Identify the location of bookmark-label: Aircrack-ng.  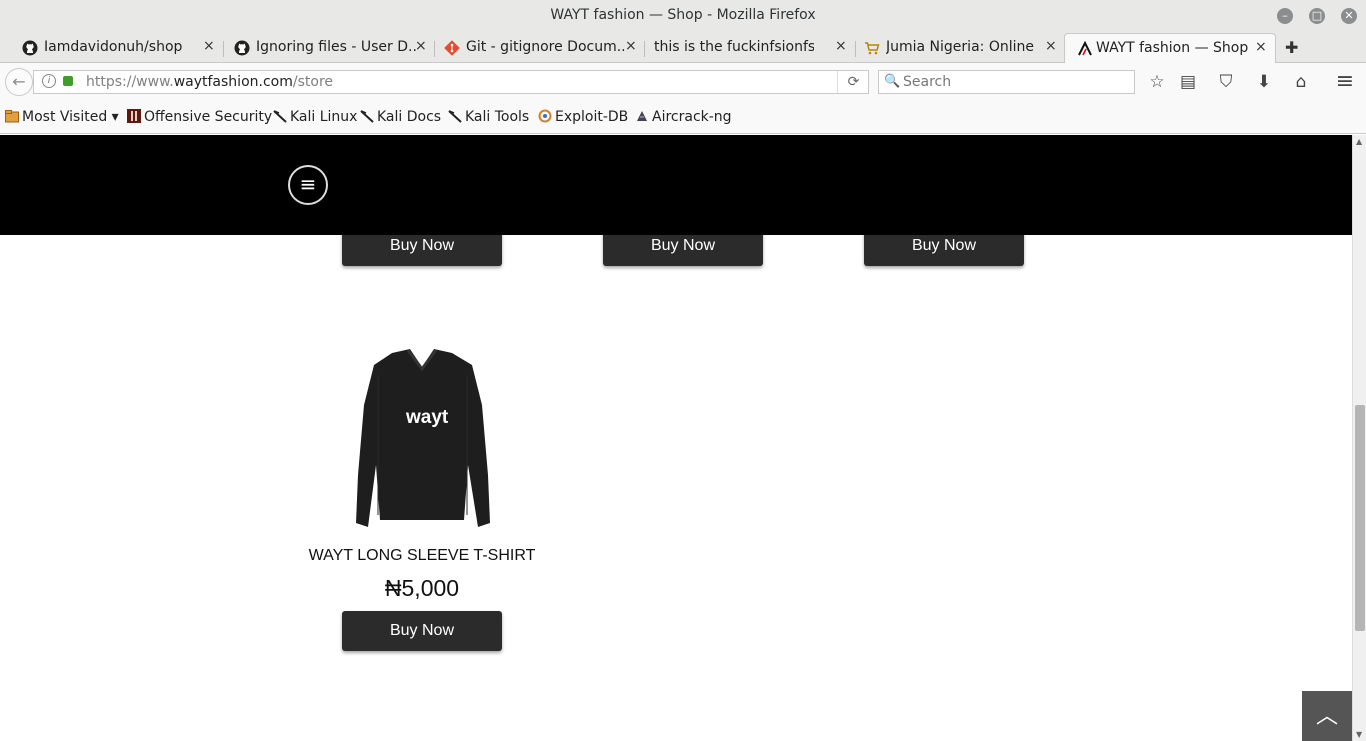
(692, 117).